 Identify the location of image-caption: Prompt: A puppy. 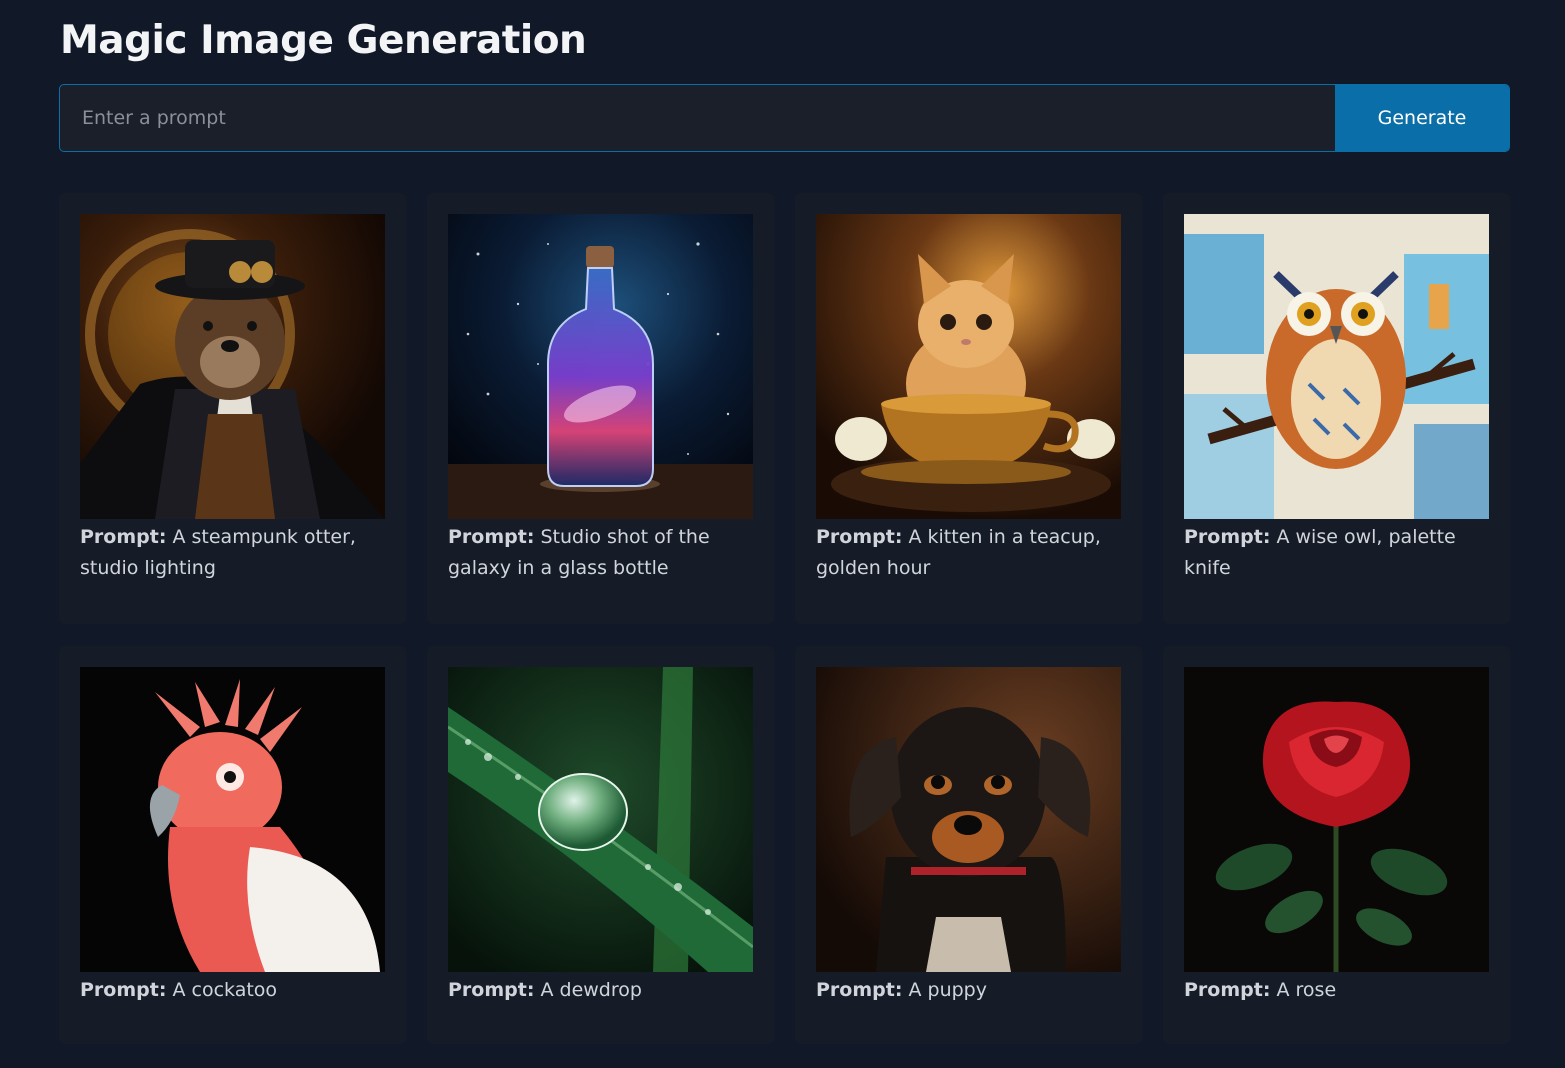
(968, 990).